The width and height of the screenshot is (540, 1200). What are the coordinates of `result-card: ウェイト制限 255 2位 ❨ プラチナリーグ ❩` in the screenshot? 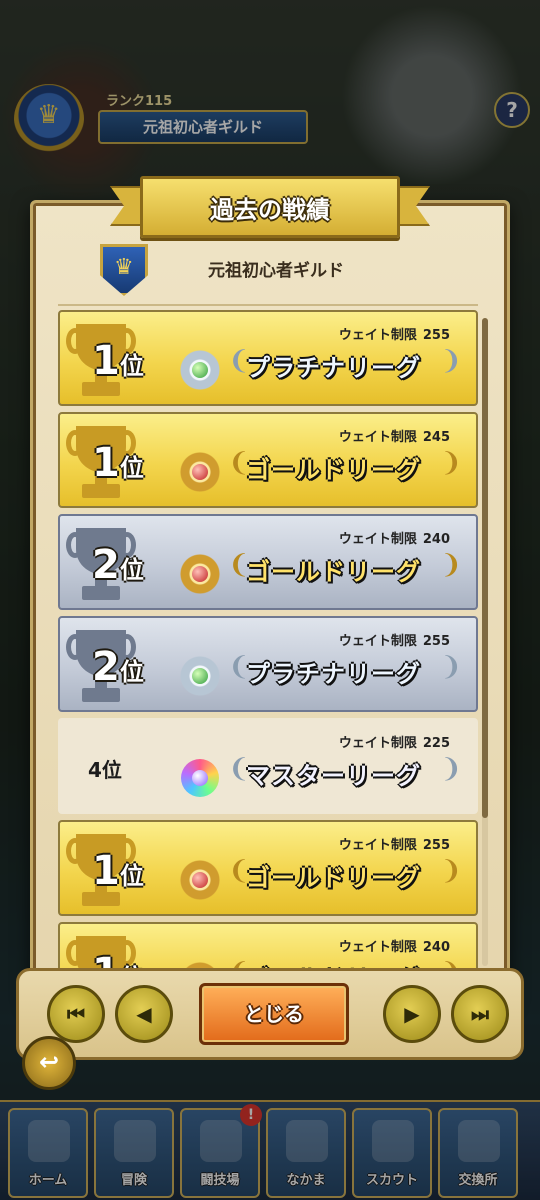 It's located at (268, 664).